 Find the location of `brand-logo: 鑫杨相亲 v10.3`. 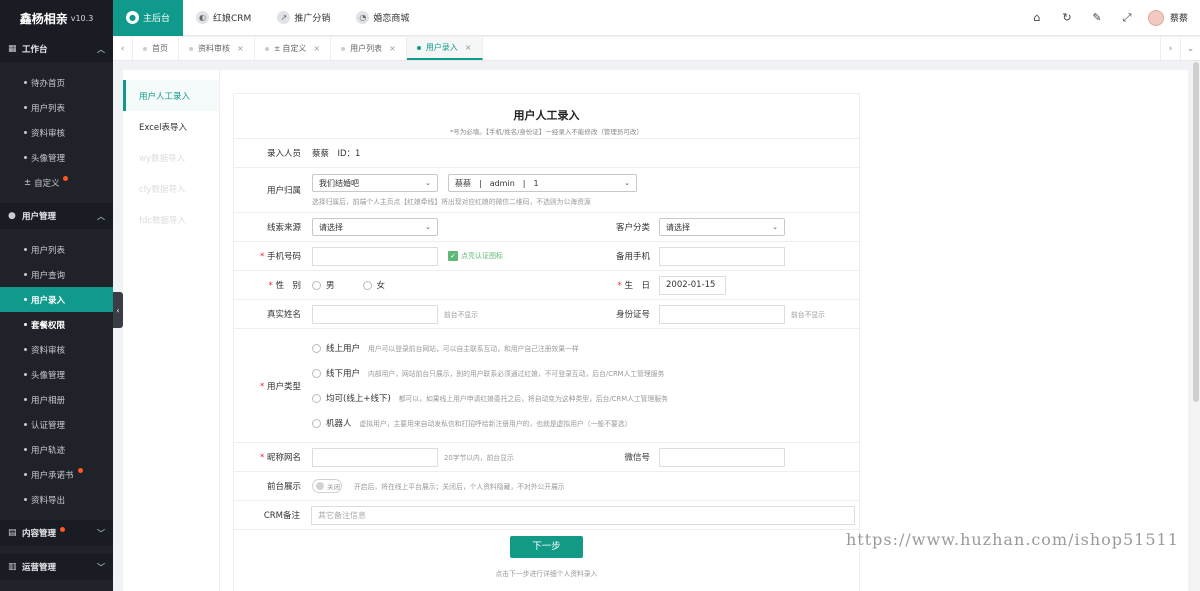

brand-logo: 鑫杨相亲 v10.3 is located at coordinates (56, 18).